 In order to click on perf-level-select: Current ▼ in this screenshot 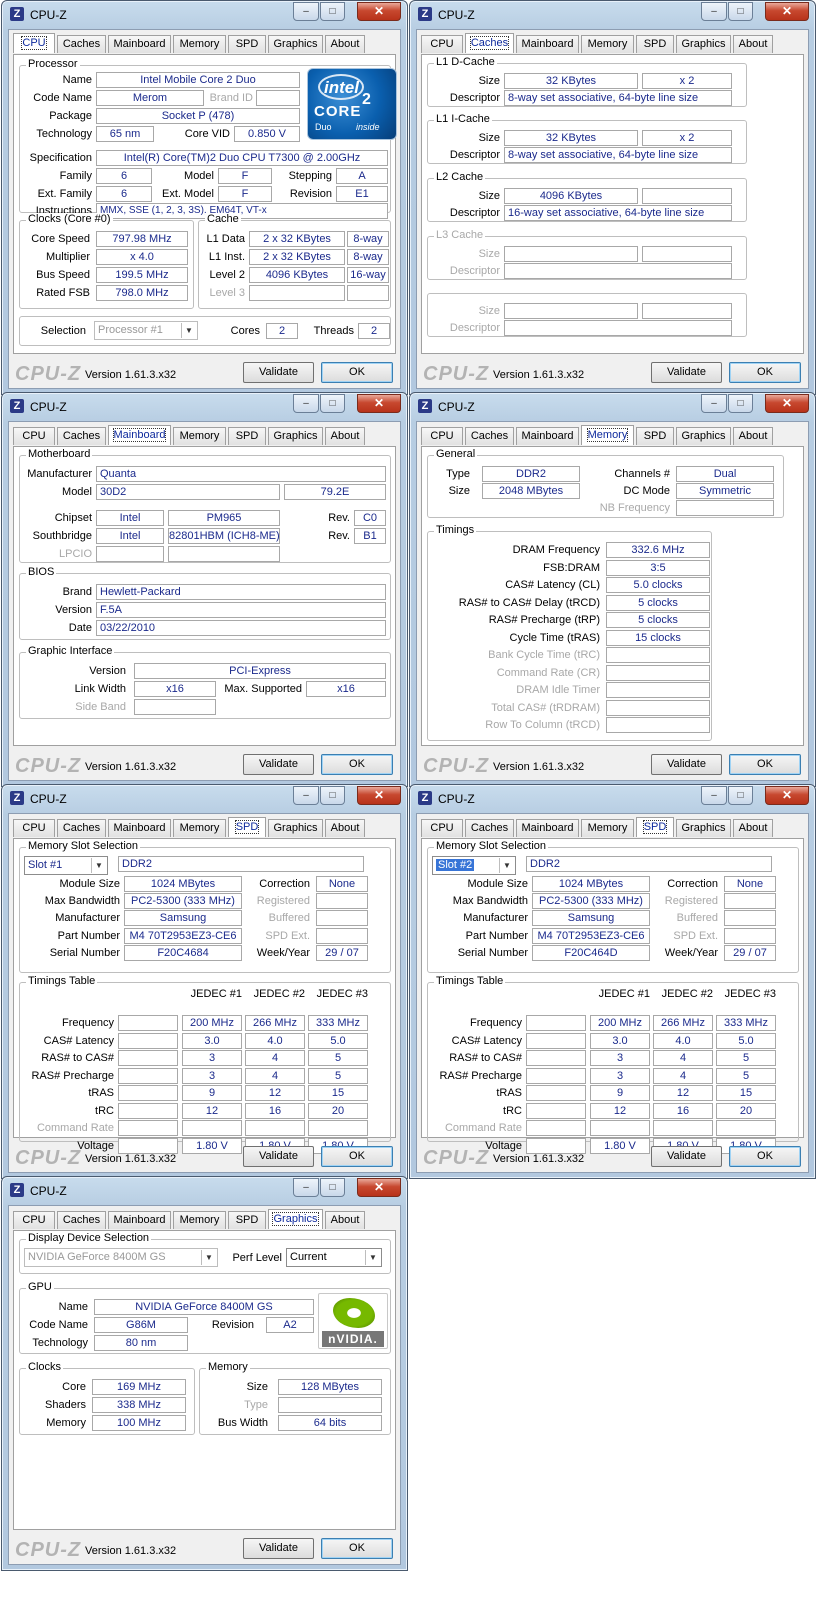, I will do `click(334, 1257)`.